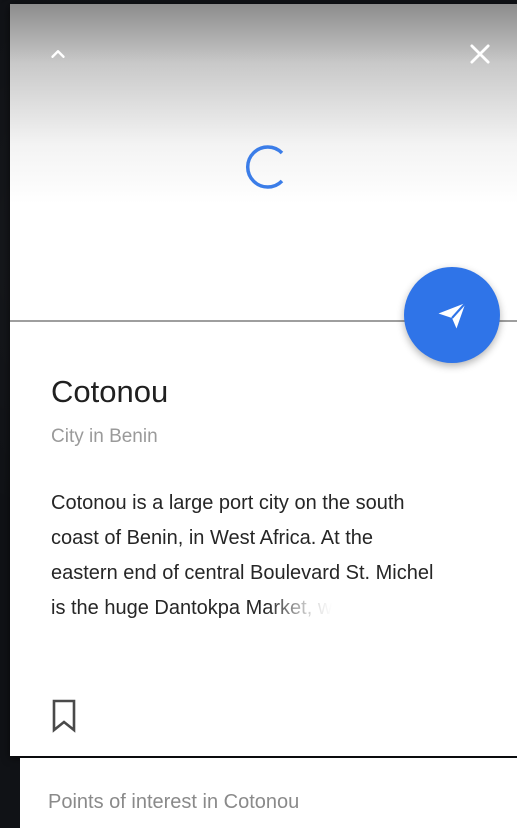 This screenshot has height=828, width=517. I want to click on place-subtitle: City in Benin, so click(104, 436).